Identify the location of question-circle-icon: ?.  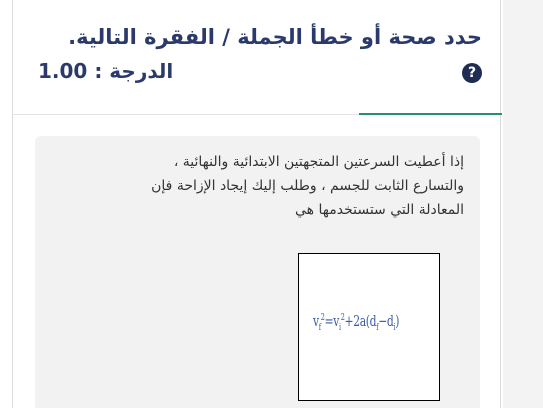
(472, 73).